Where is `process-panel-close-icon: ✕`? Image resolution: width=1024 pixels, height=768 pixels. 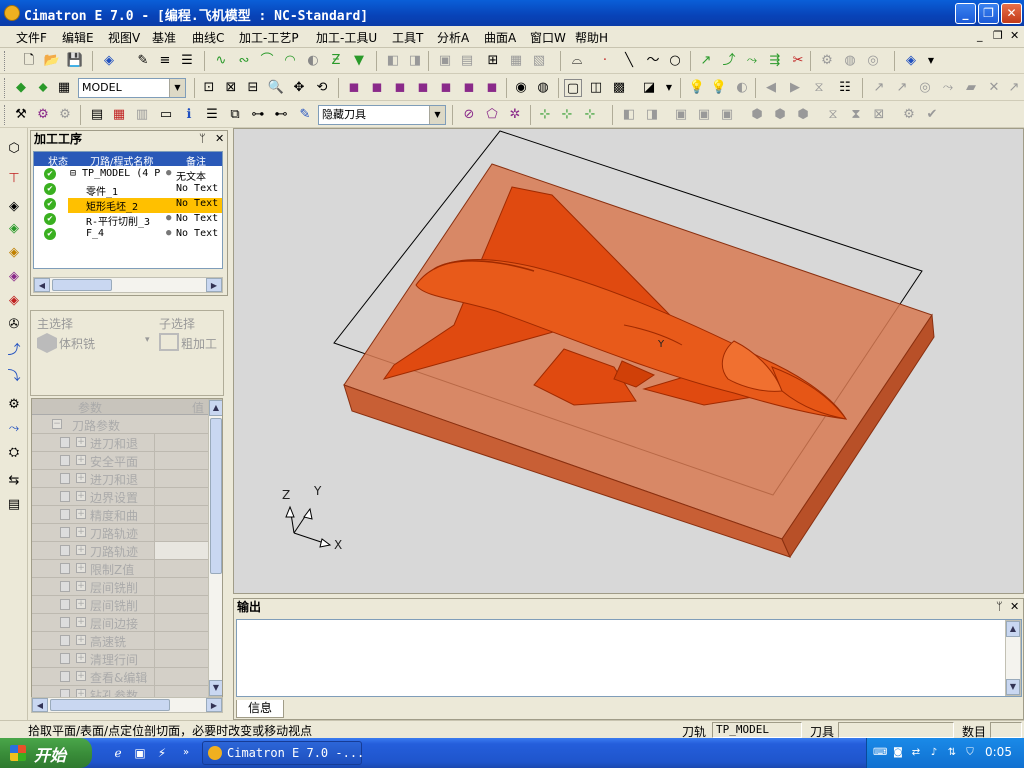
process-panel-close-icon: ✕ is located at coordinates (219, 138).